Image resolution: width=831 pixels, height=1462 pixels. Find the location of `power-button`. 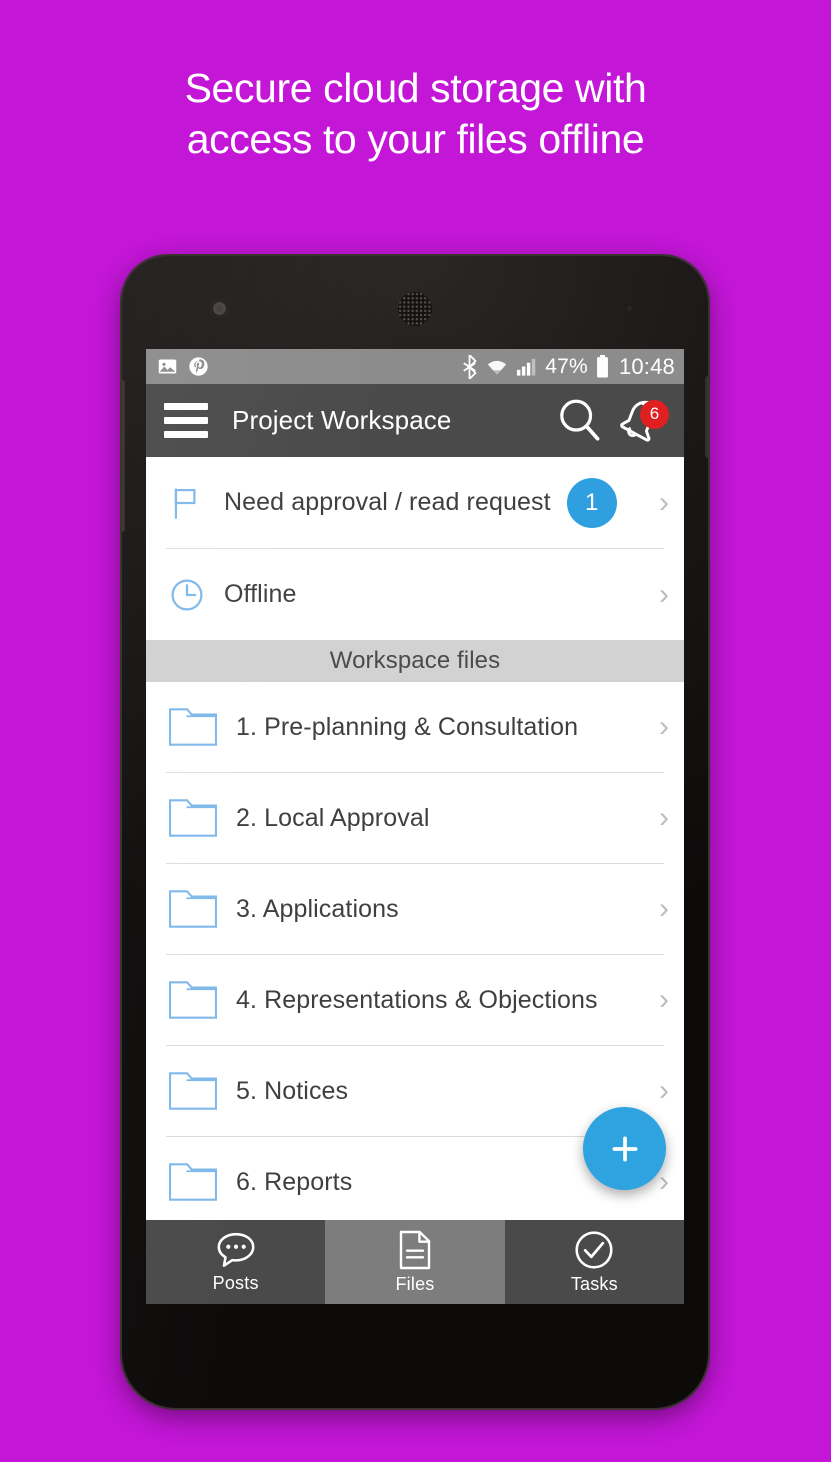

power-button is located at coordinates (706, 417).